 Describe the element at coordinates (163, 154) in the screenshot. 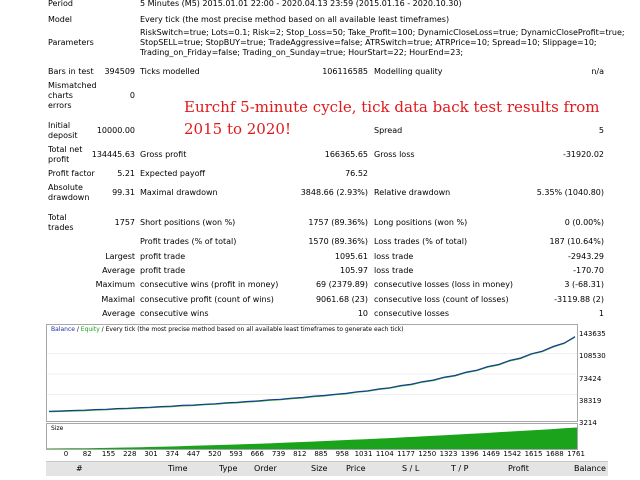

I see `grossprofit-label: Gross profit` at that location.